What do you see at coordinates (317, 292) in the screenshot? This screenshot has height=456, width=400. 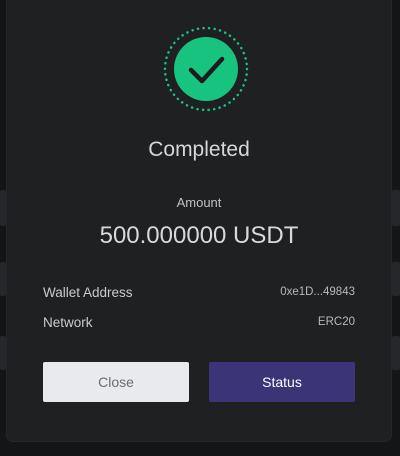 I see `wallet-address-value: 0xe1D...49843` at bounding box center [317, 292].